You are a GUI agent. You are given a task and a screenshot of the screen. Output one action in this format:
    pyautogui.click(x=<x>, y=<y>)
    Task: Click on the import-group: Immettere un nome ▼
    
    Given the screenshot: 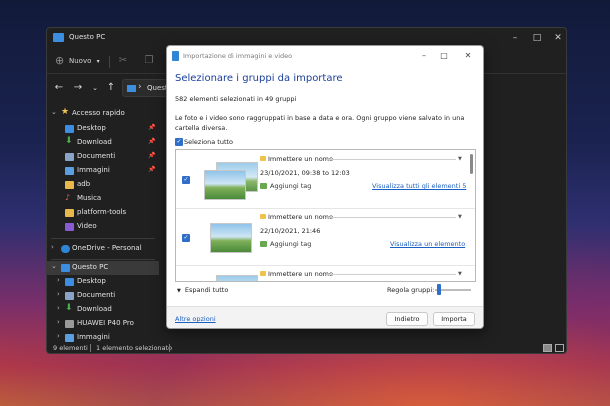 What is the action you would take?
    pyautogui.click(x=325, y=274)
    